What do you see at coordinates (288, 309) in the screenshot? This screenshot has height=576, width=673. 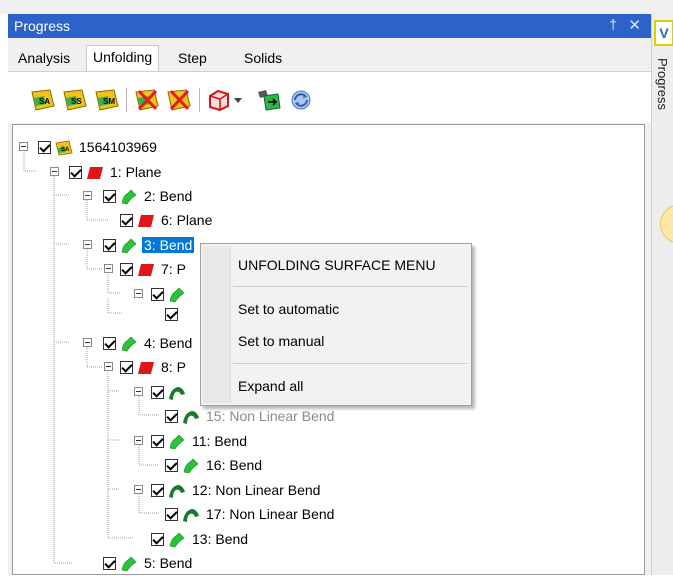 I see `menu-item-set-automatic: Set to automatic` at bounding box center [288, 309].